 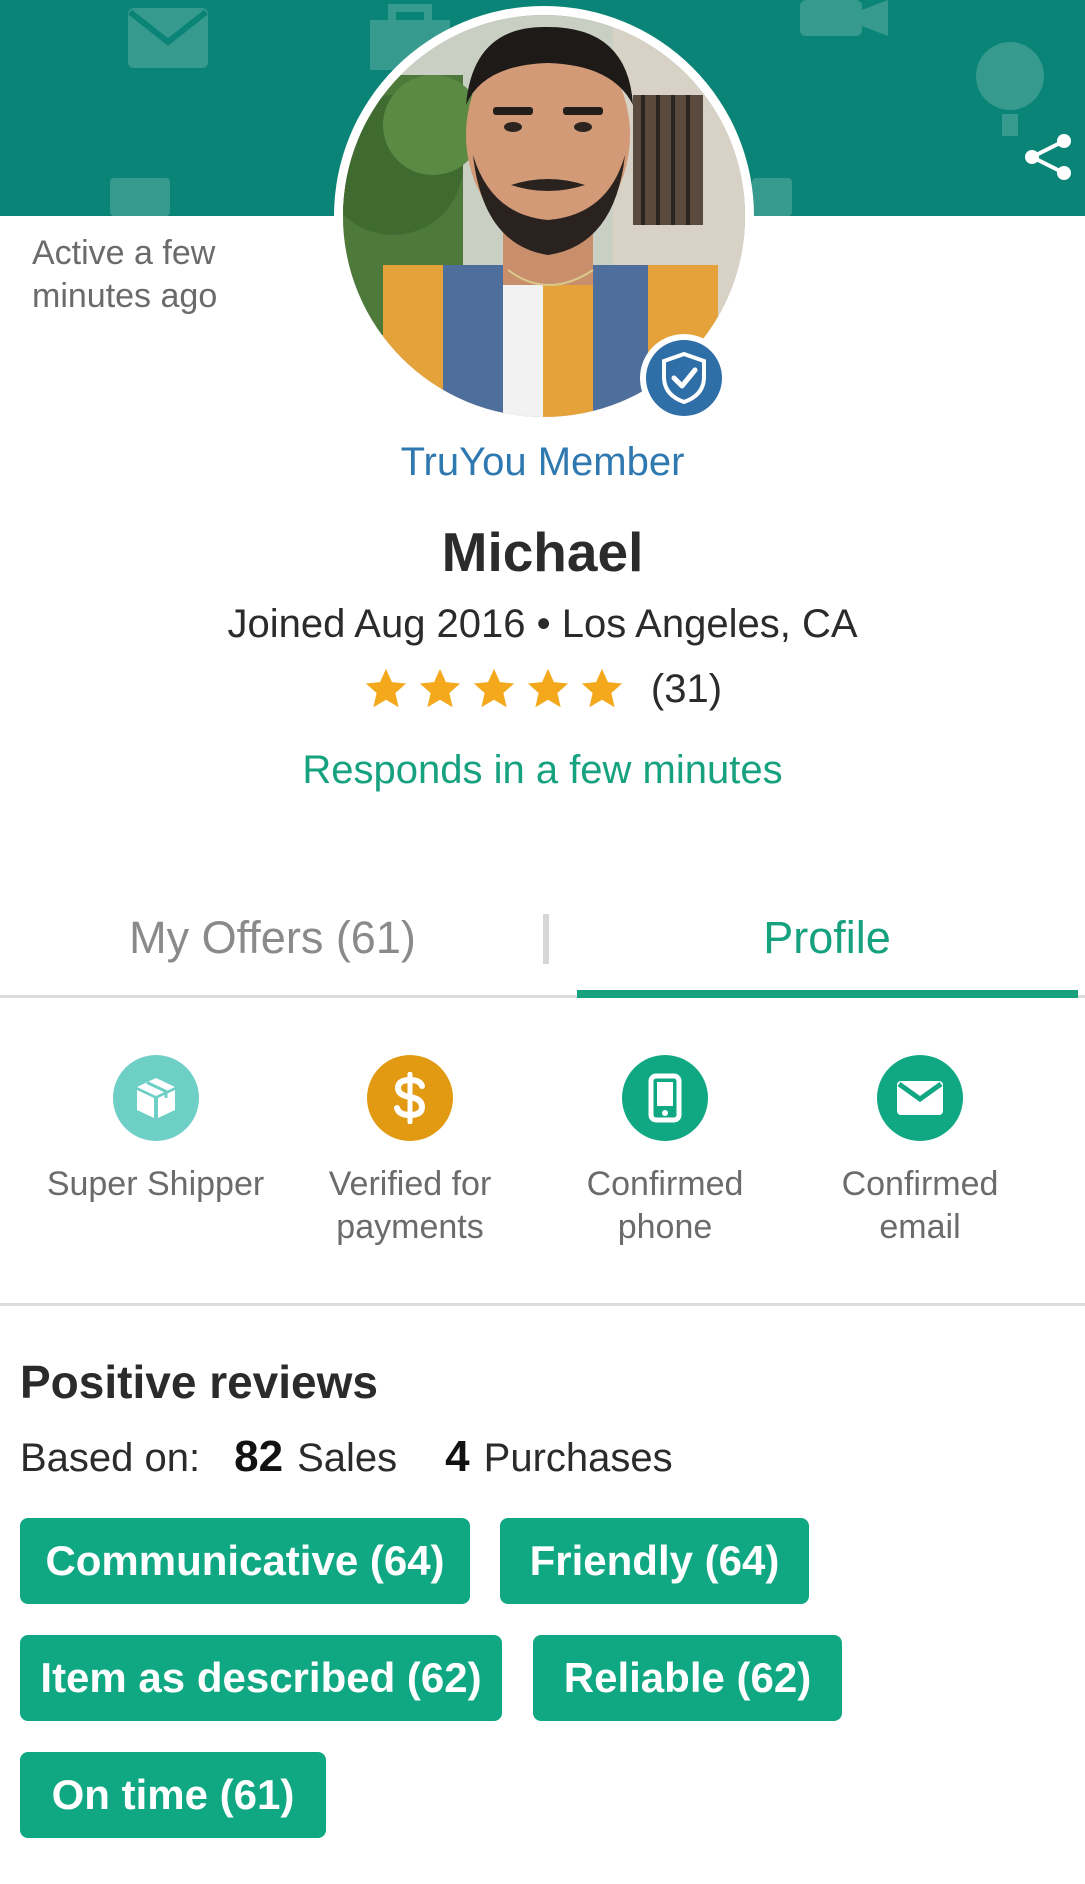 I want to click on reviews-based-on: Based on: 82 Sales 4 Purchases, so click(x=346, y=1457).